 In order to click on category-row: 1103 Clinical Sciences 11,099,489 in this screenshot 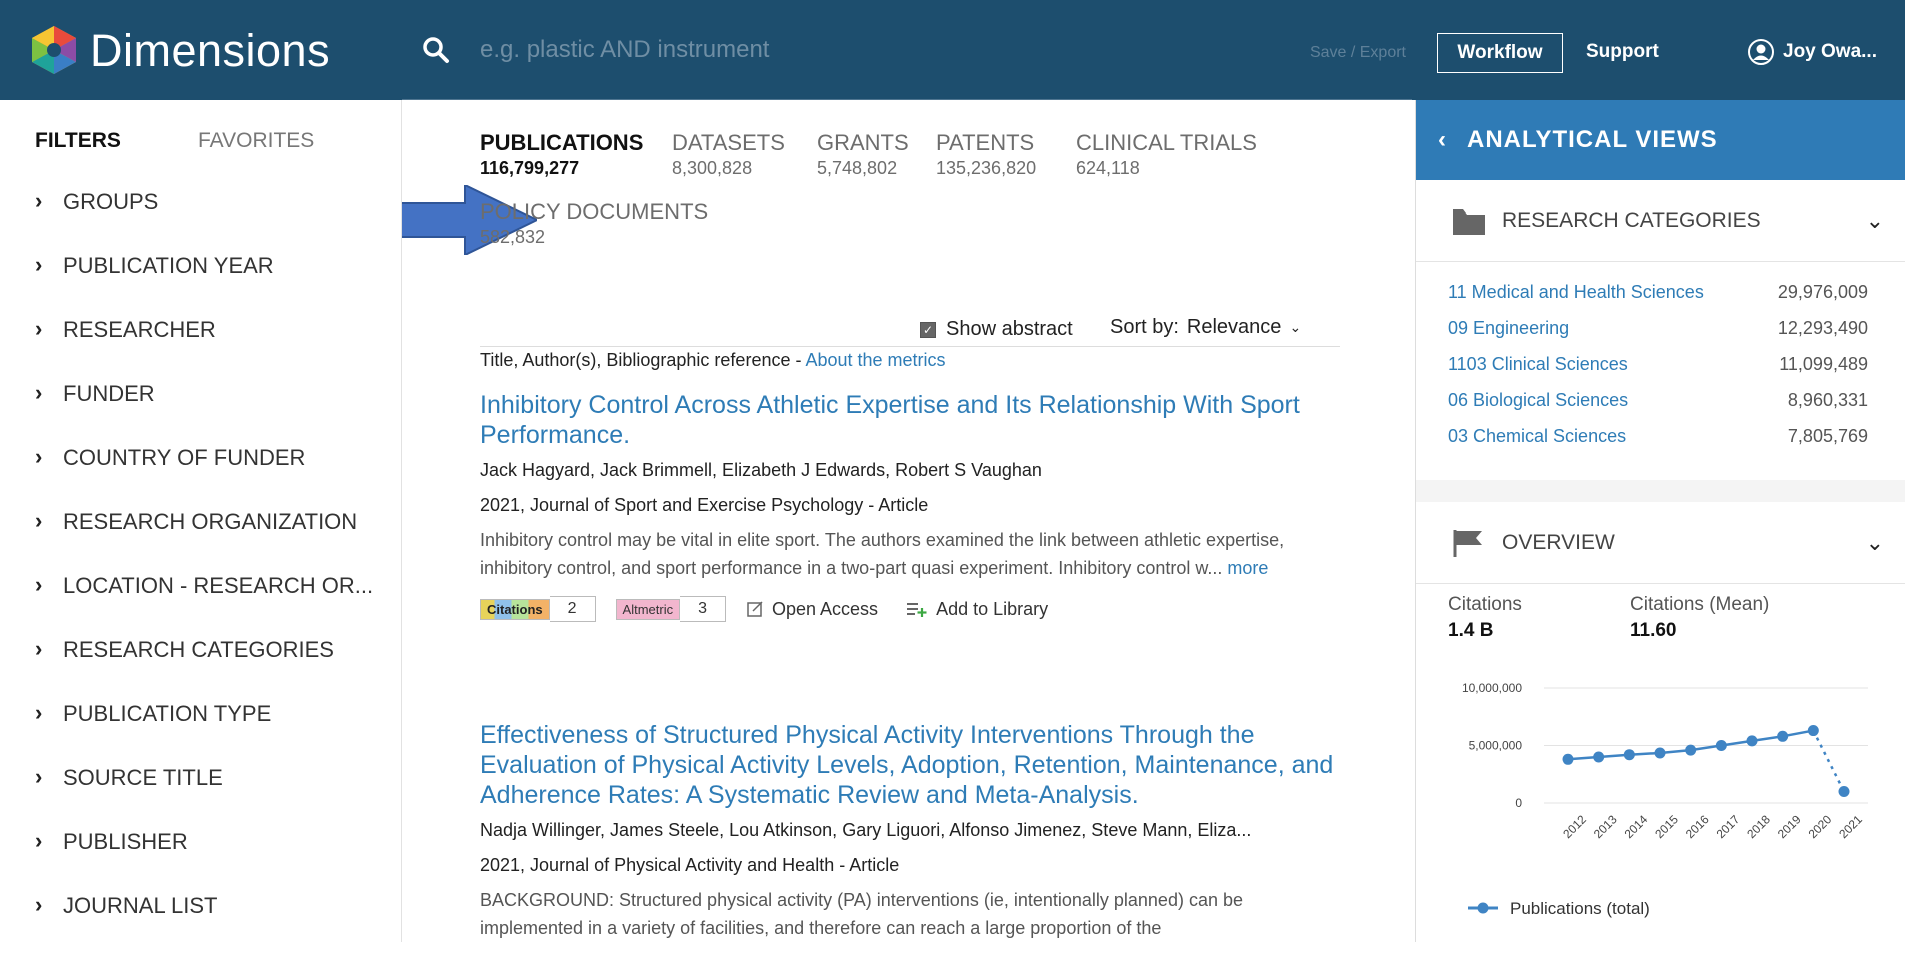, I will do `click(1658, 364)`.